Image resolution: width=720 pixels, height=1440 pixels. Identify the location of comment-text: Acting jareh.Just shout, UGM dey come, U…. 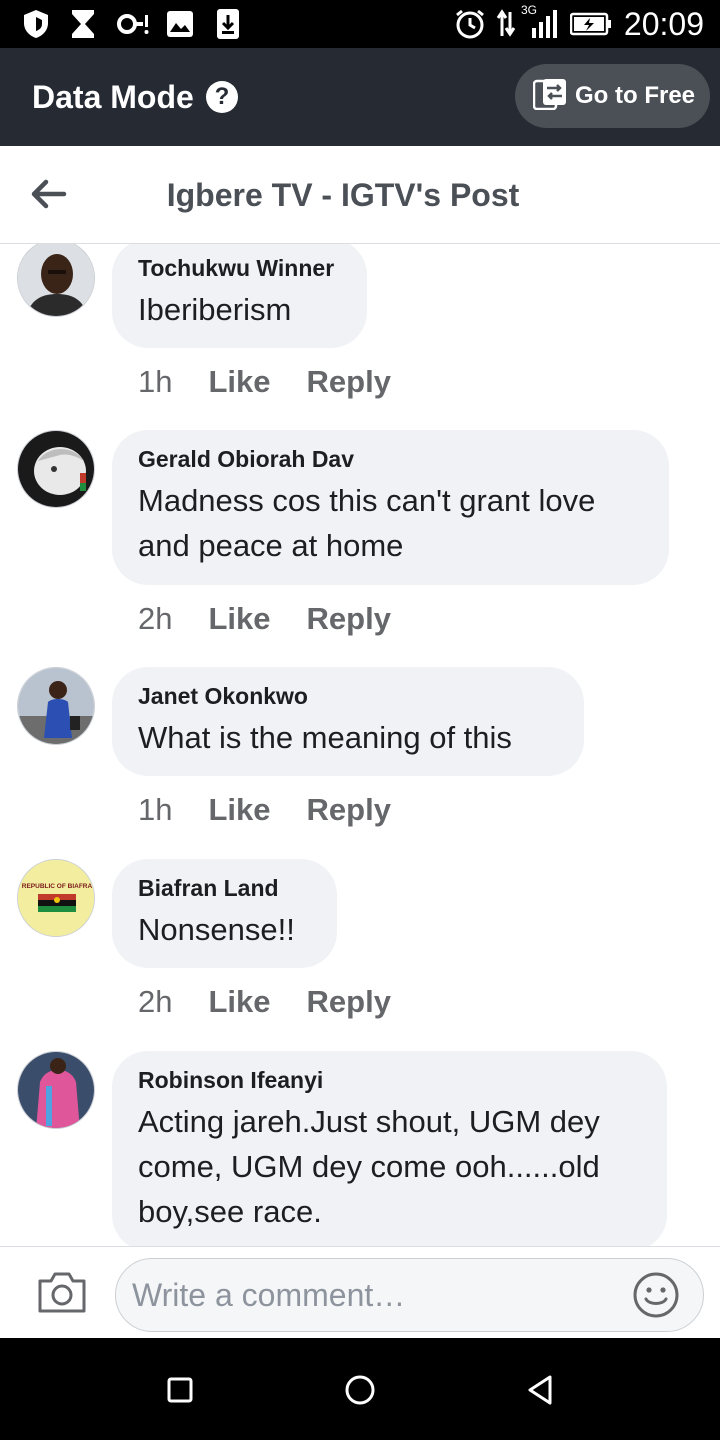
(369, 1166).